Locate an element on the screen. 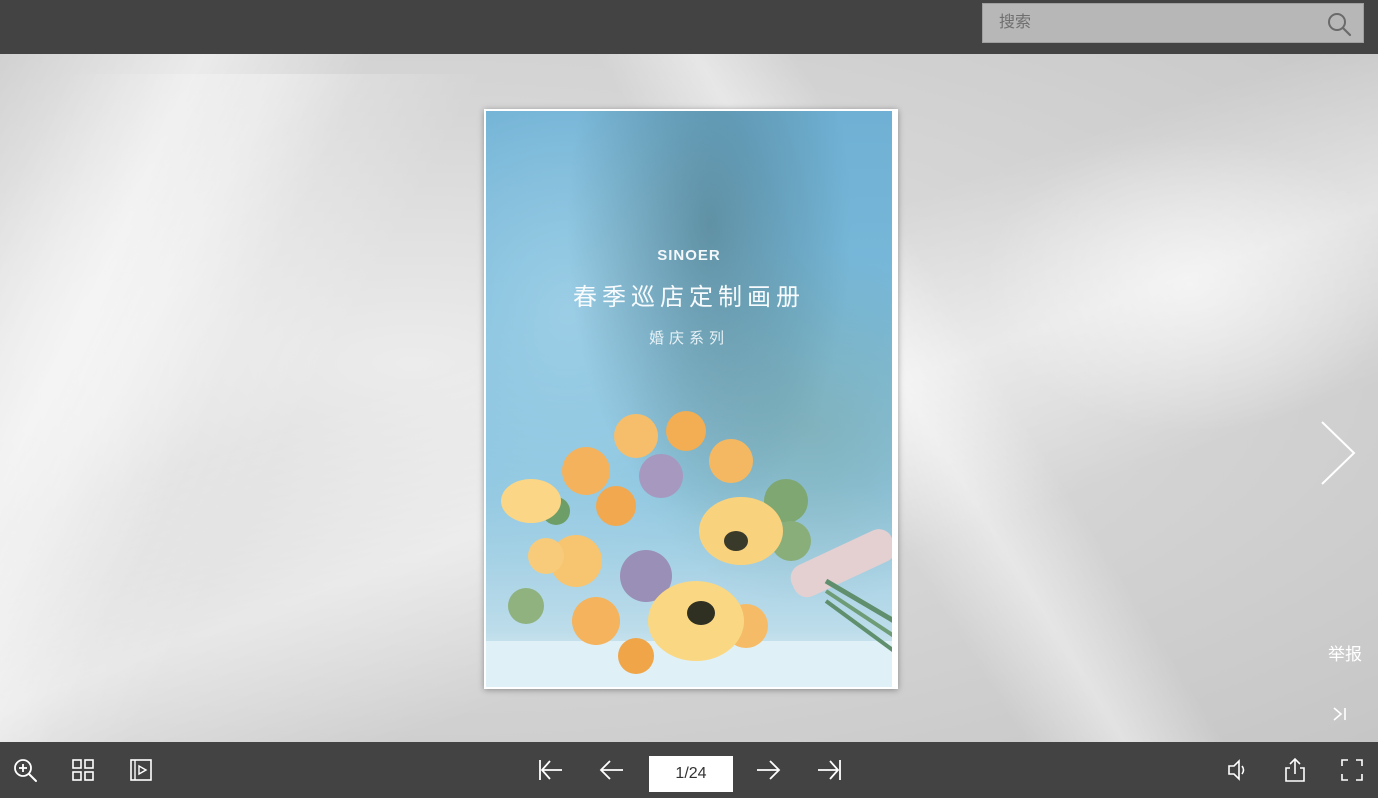 The image size is (1378, 798). top-bar is located at coordinates (689, 27).